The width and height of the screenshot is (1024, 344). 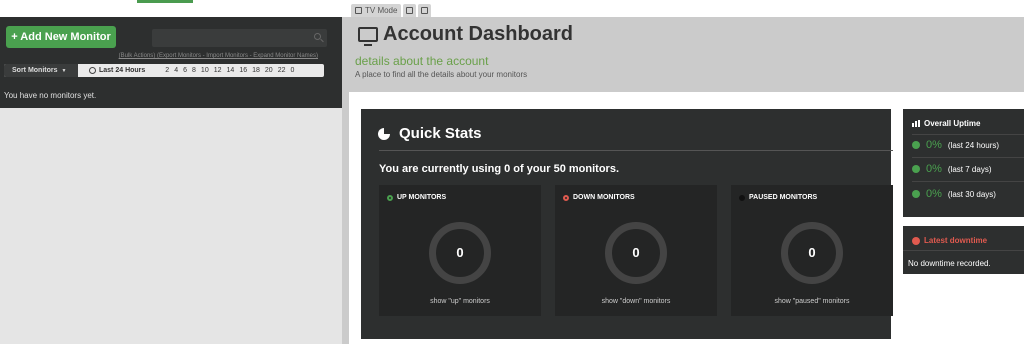 I want to click on hour-tick: 14, so click(x=230, y=70).